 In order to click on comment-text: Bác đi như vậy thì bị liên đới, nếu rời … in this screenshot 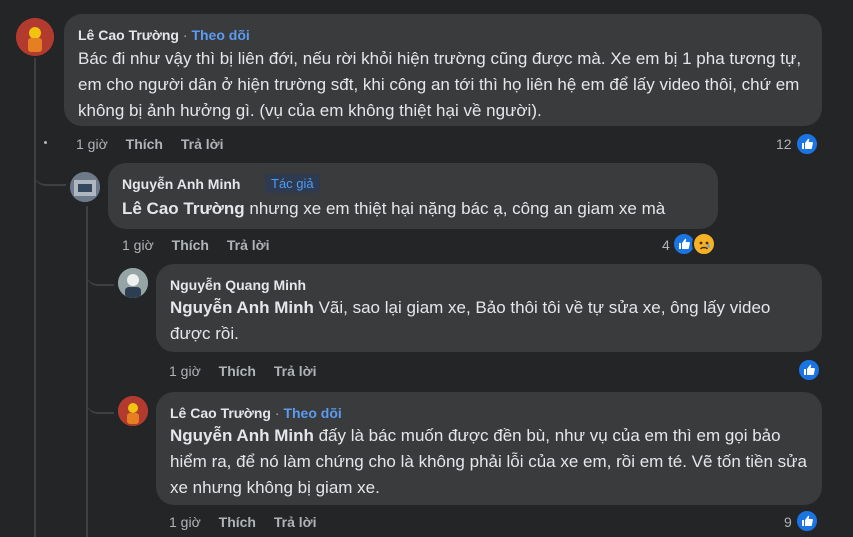, I will do `click(440, 84)`.